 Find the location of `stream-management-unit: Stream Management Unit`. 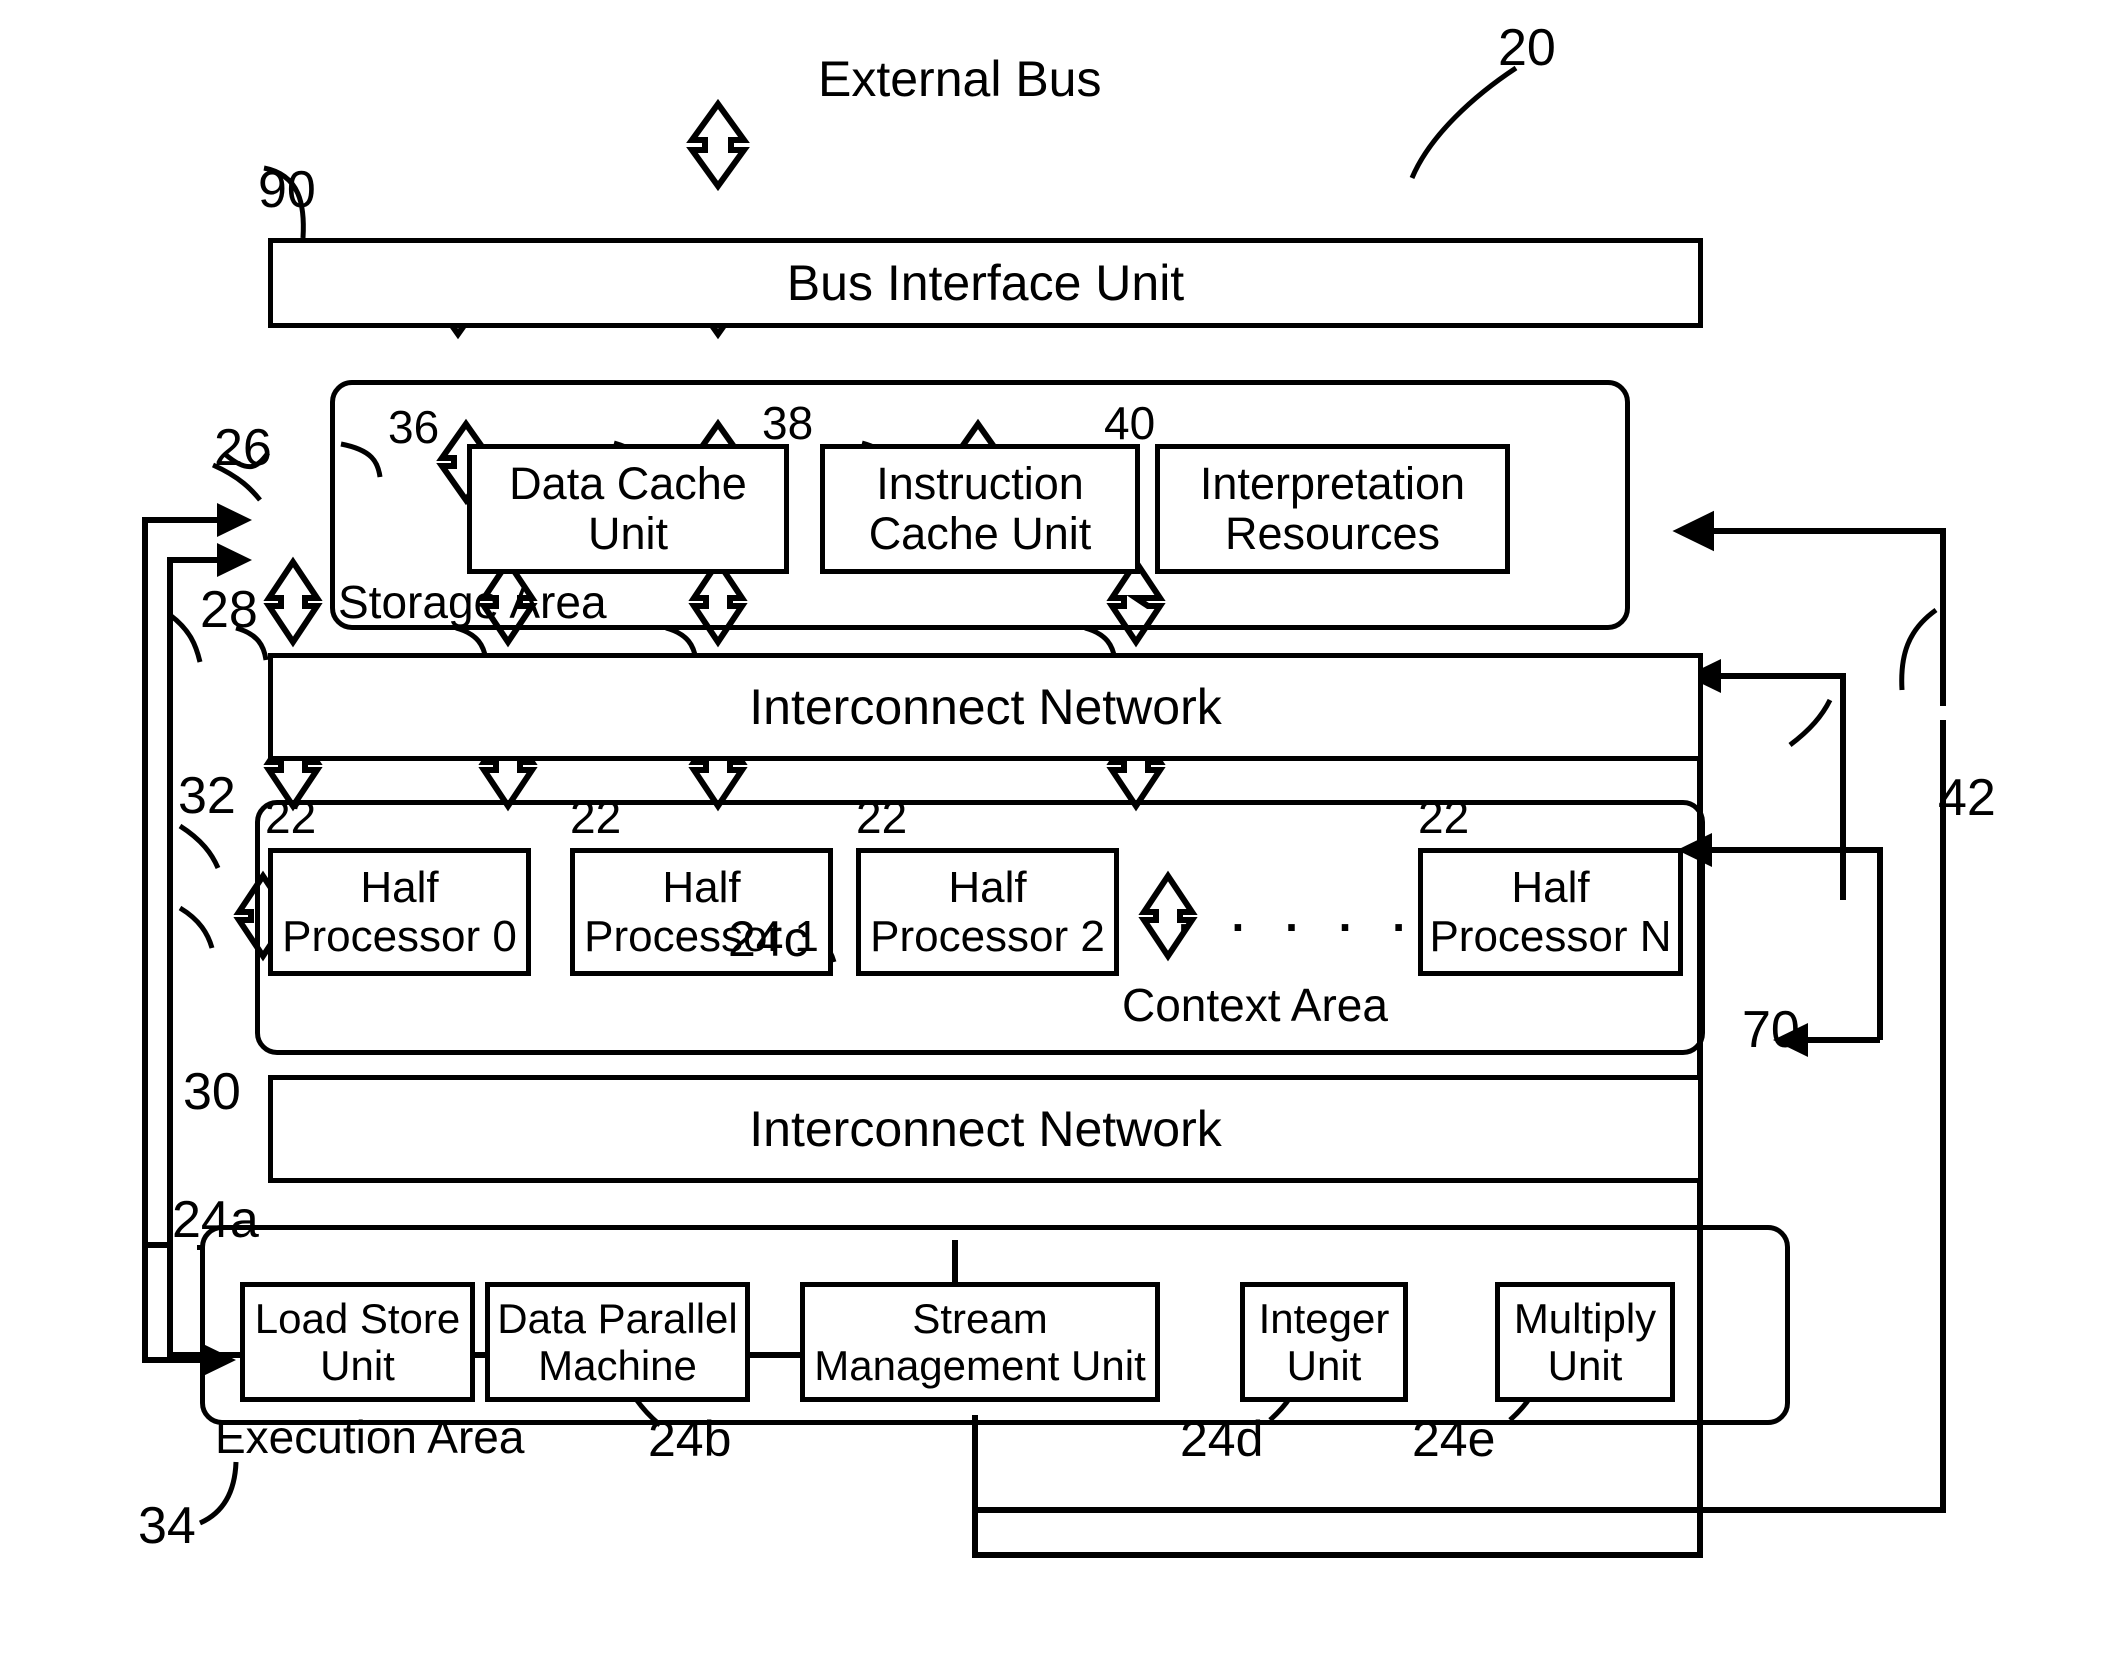

stream-management-unit: Stream Management Unit is located at coordinates (980, 1342).